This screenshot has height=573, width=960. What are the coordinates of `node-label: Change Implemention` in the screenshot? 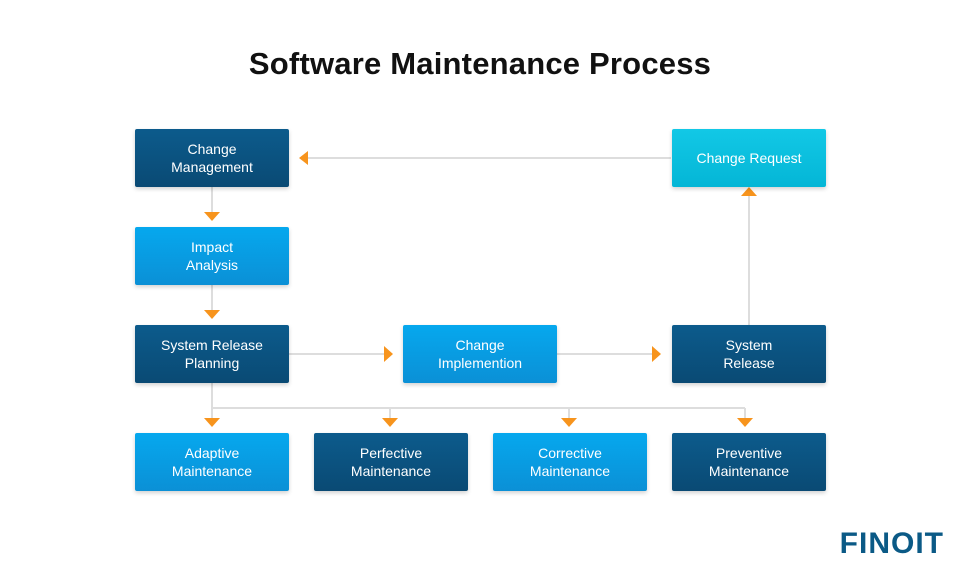 It's located at (480, 354).